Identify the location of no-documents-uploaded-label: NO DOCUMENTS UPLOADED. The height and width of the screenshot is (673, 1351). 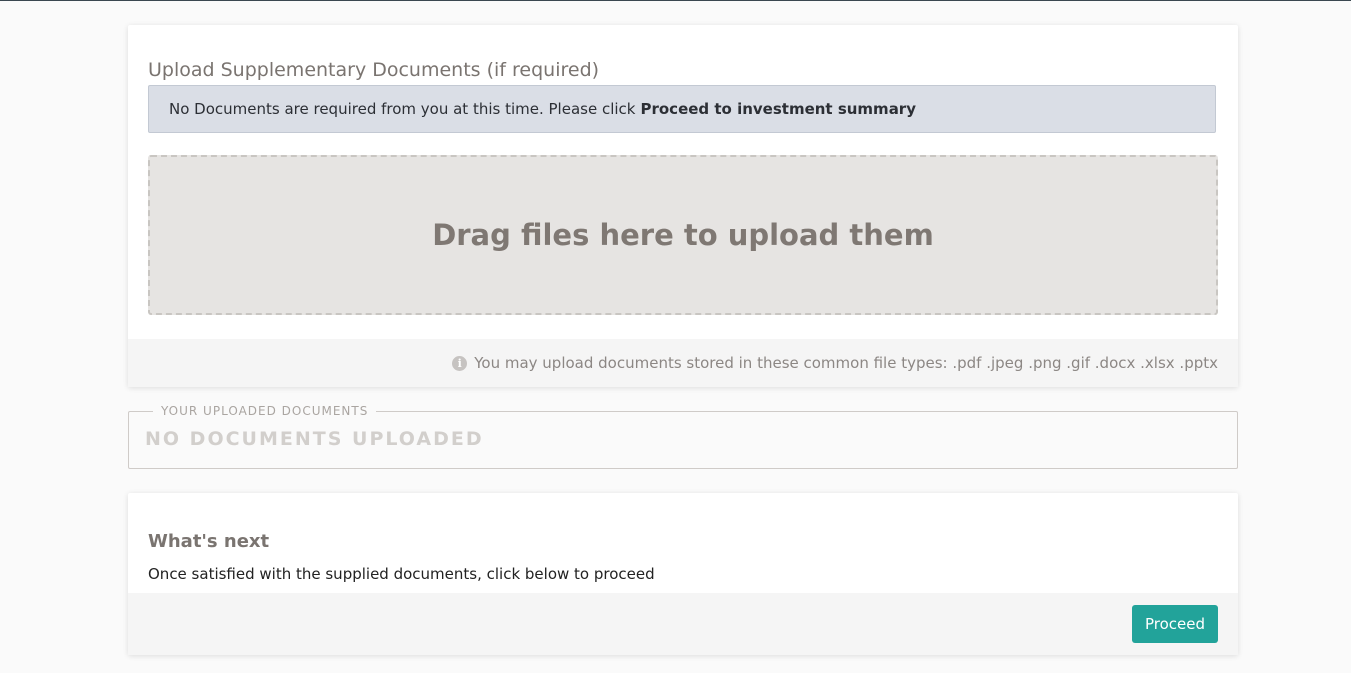
(314, 439).